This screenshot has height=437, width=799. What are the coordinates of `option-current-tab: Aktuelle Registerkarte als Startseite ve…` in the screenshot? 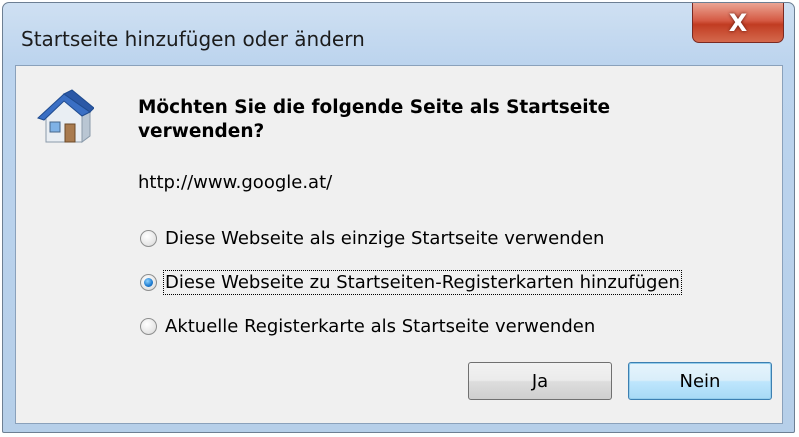 It's located at (367, 326).